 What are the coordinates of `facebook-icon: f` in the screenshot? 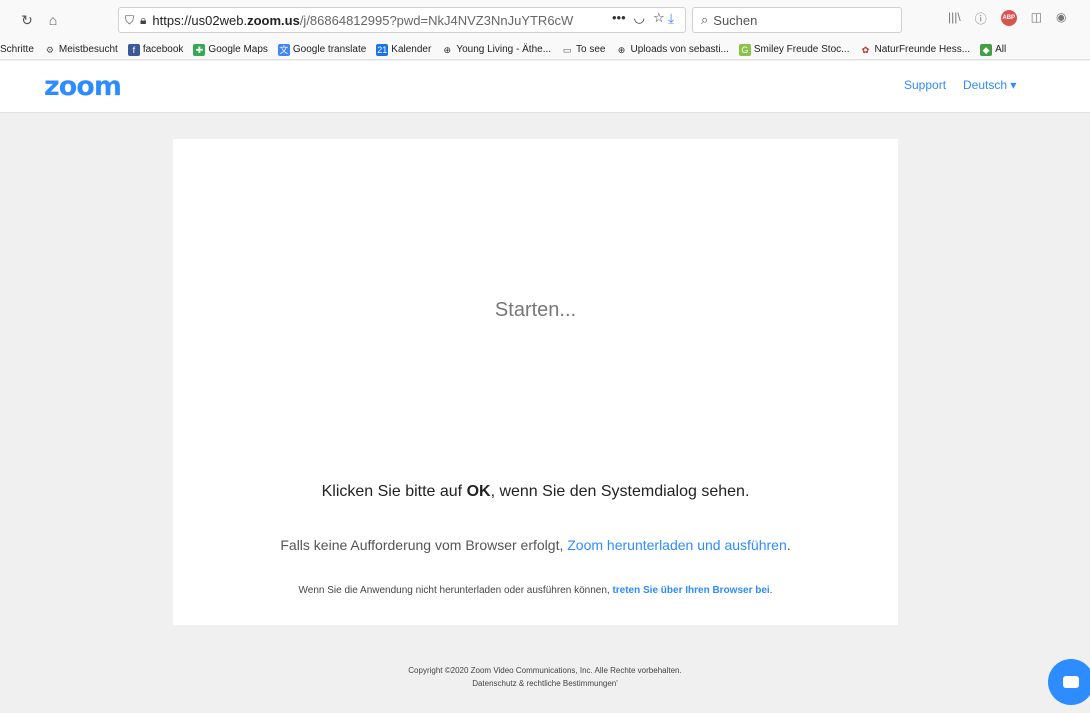 It's located at (133, 49).